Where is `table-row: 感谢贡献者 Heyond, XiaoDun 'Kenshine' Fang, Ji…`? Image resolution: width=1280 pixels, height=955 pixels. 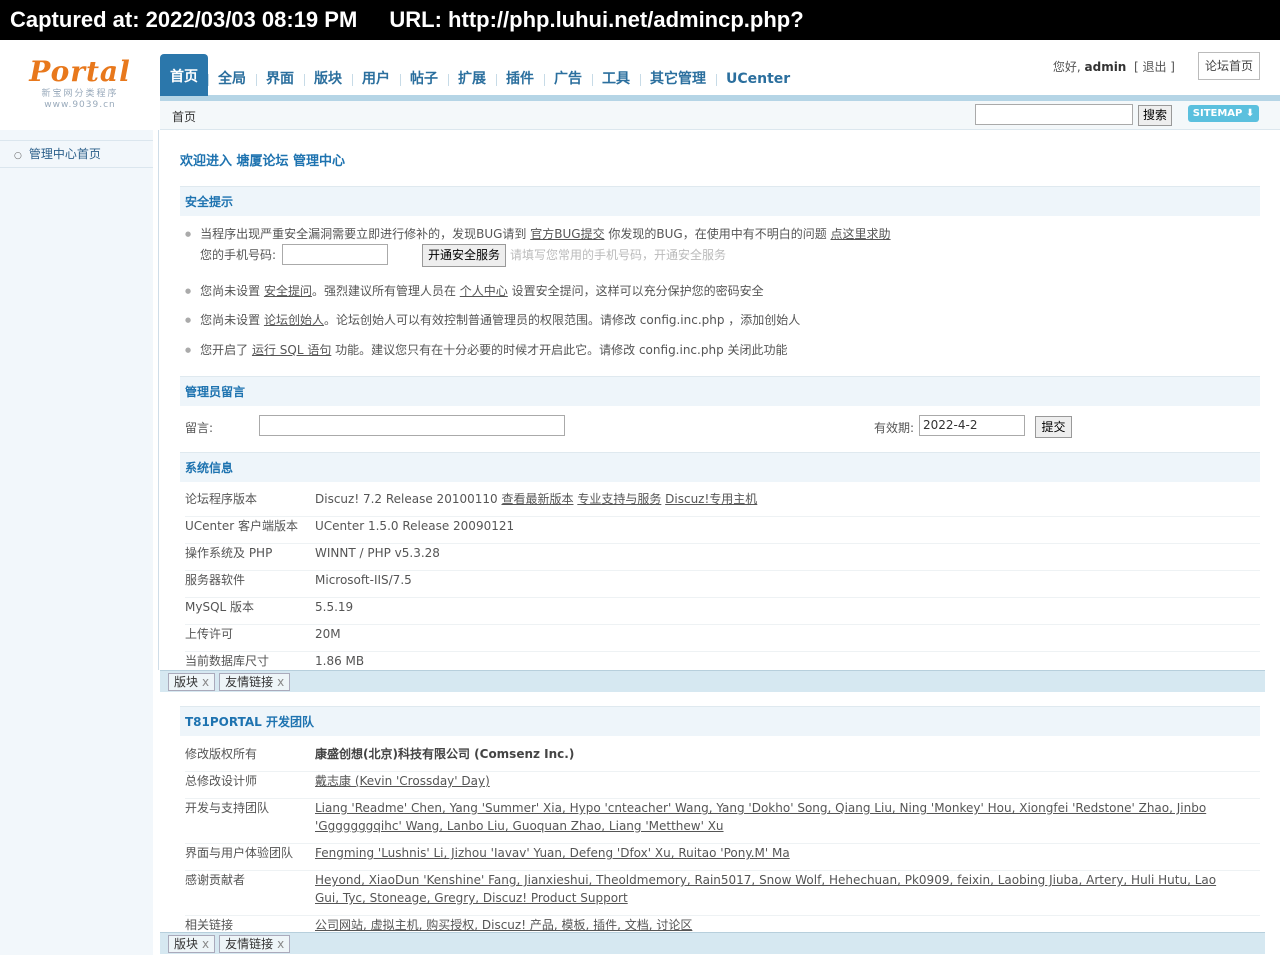 table-row: 感谢贡献者 Heyond, XiaoDun 'Kenshine' Fang, Ji… is located at coordinates (722, 893).